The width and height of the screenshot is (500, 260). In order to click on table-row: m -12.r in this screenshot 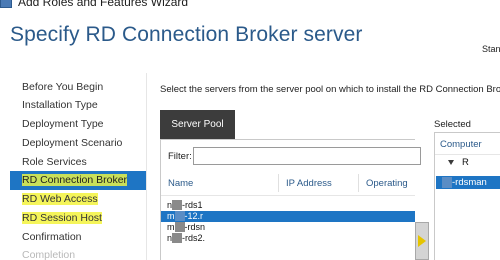, I will do `click(288, 216)`.